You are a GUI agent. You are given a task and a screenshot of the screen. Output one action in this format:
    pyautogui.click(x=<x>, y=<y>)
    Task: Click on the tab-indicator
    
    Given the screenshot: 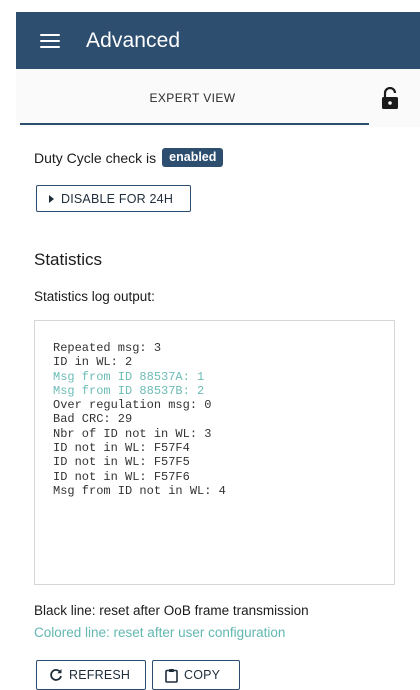 What is the action you would take?
    pyautogui.click(x=194, y=124)
    